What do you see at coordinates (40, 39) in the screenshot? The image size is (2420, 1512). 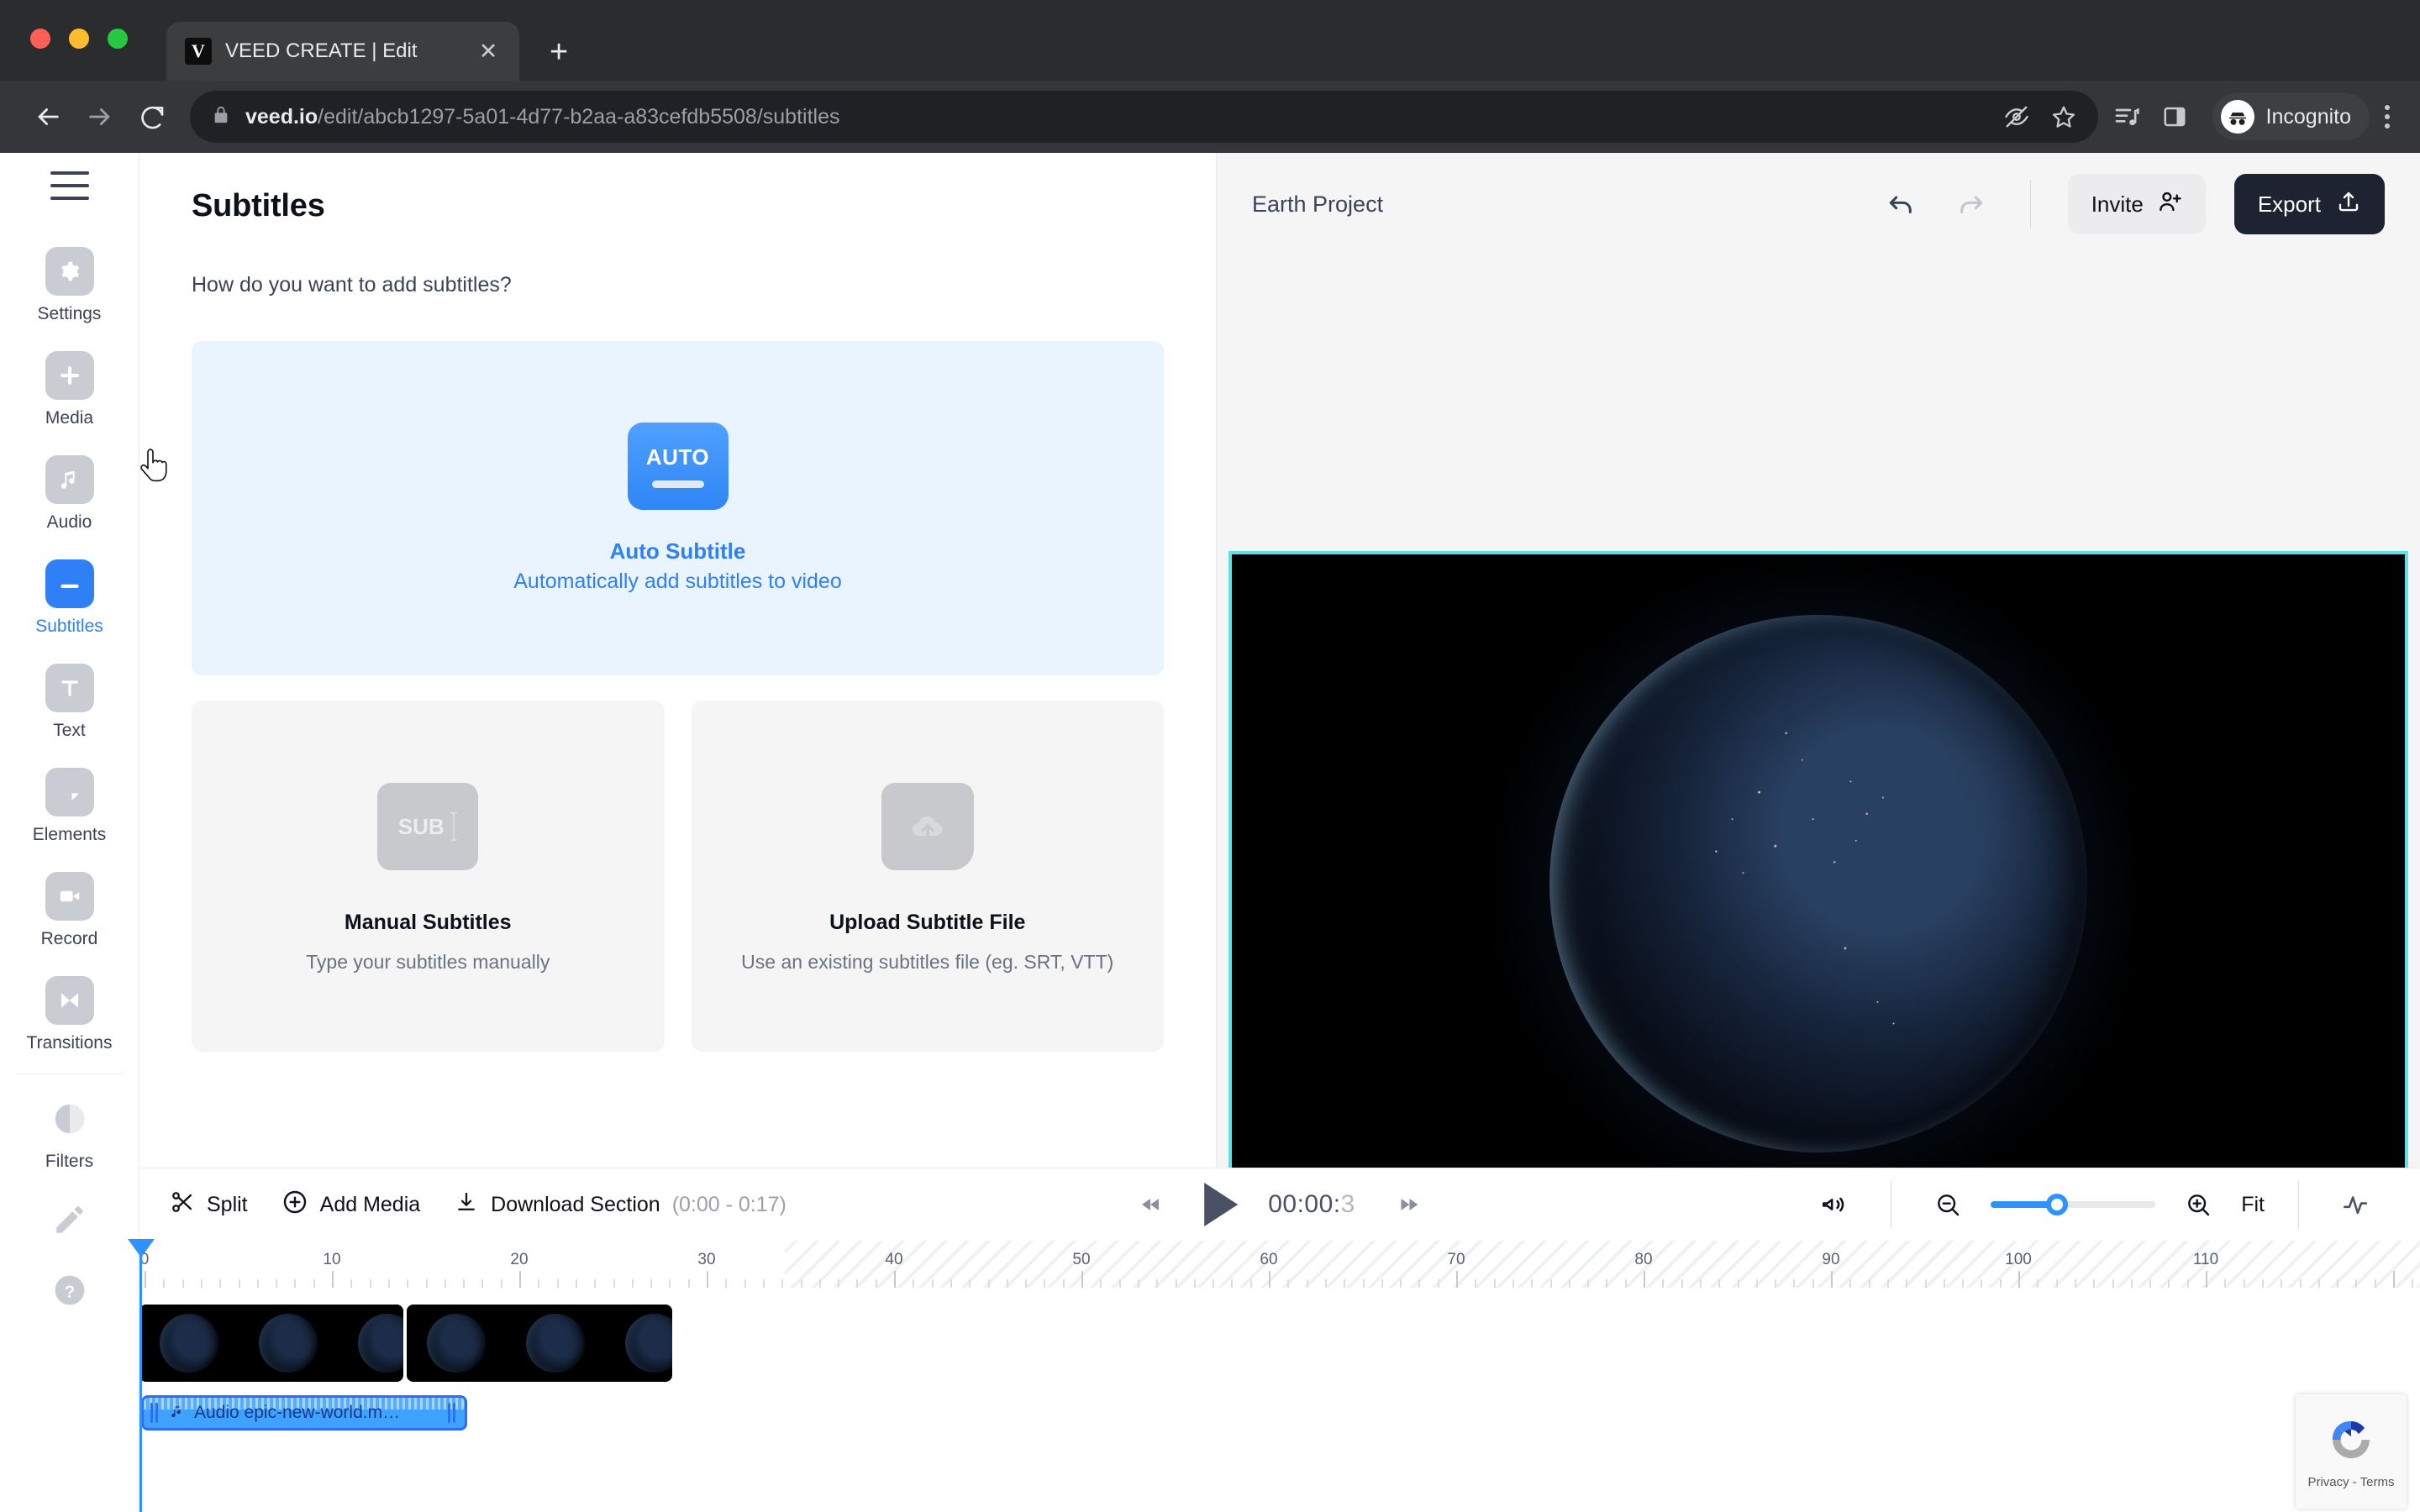 I see `close-window-button` at bounding box center [40, 39].